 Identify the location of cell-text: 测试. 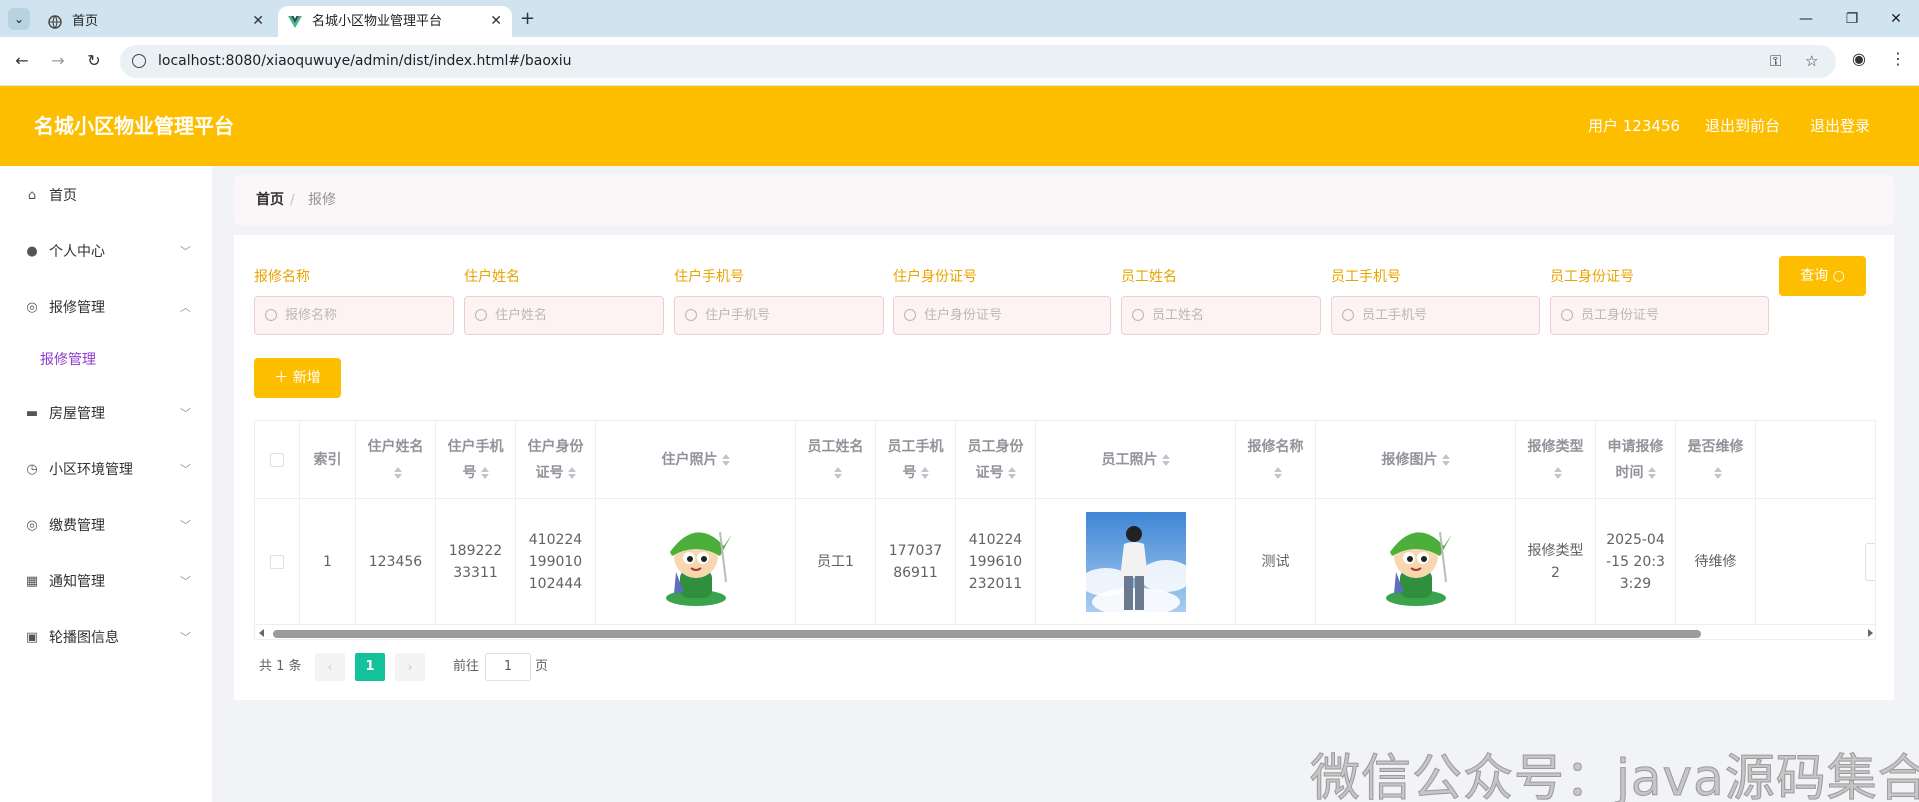
(1275, 561).